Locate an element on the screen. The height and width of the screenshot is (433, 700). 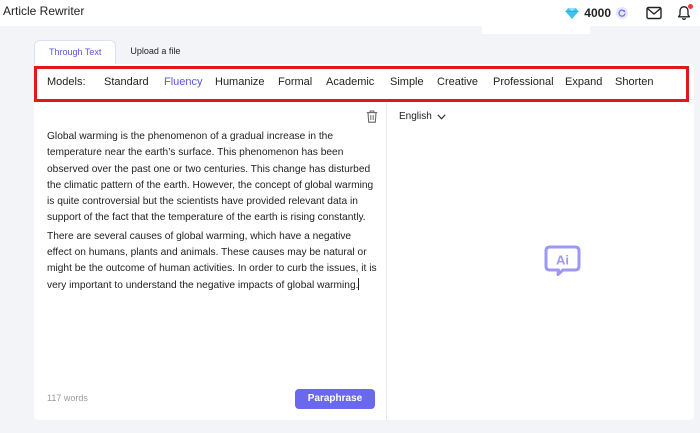
text-caret is located at coordinates (359, 283).